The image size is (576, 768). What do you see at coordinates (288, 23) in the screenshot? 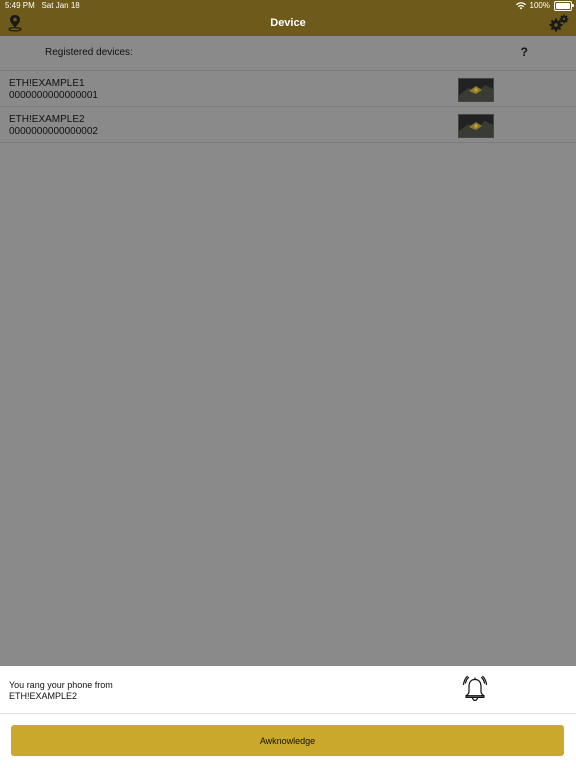
I see `page-title: Device` at bounding box center [288, 23].